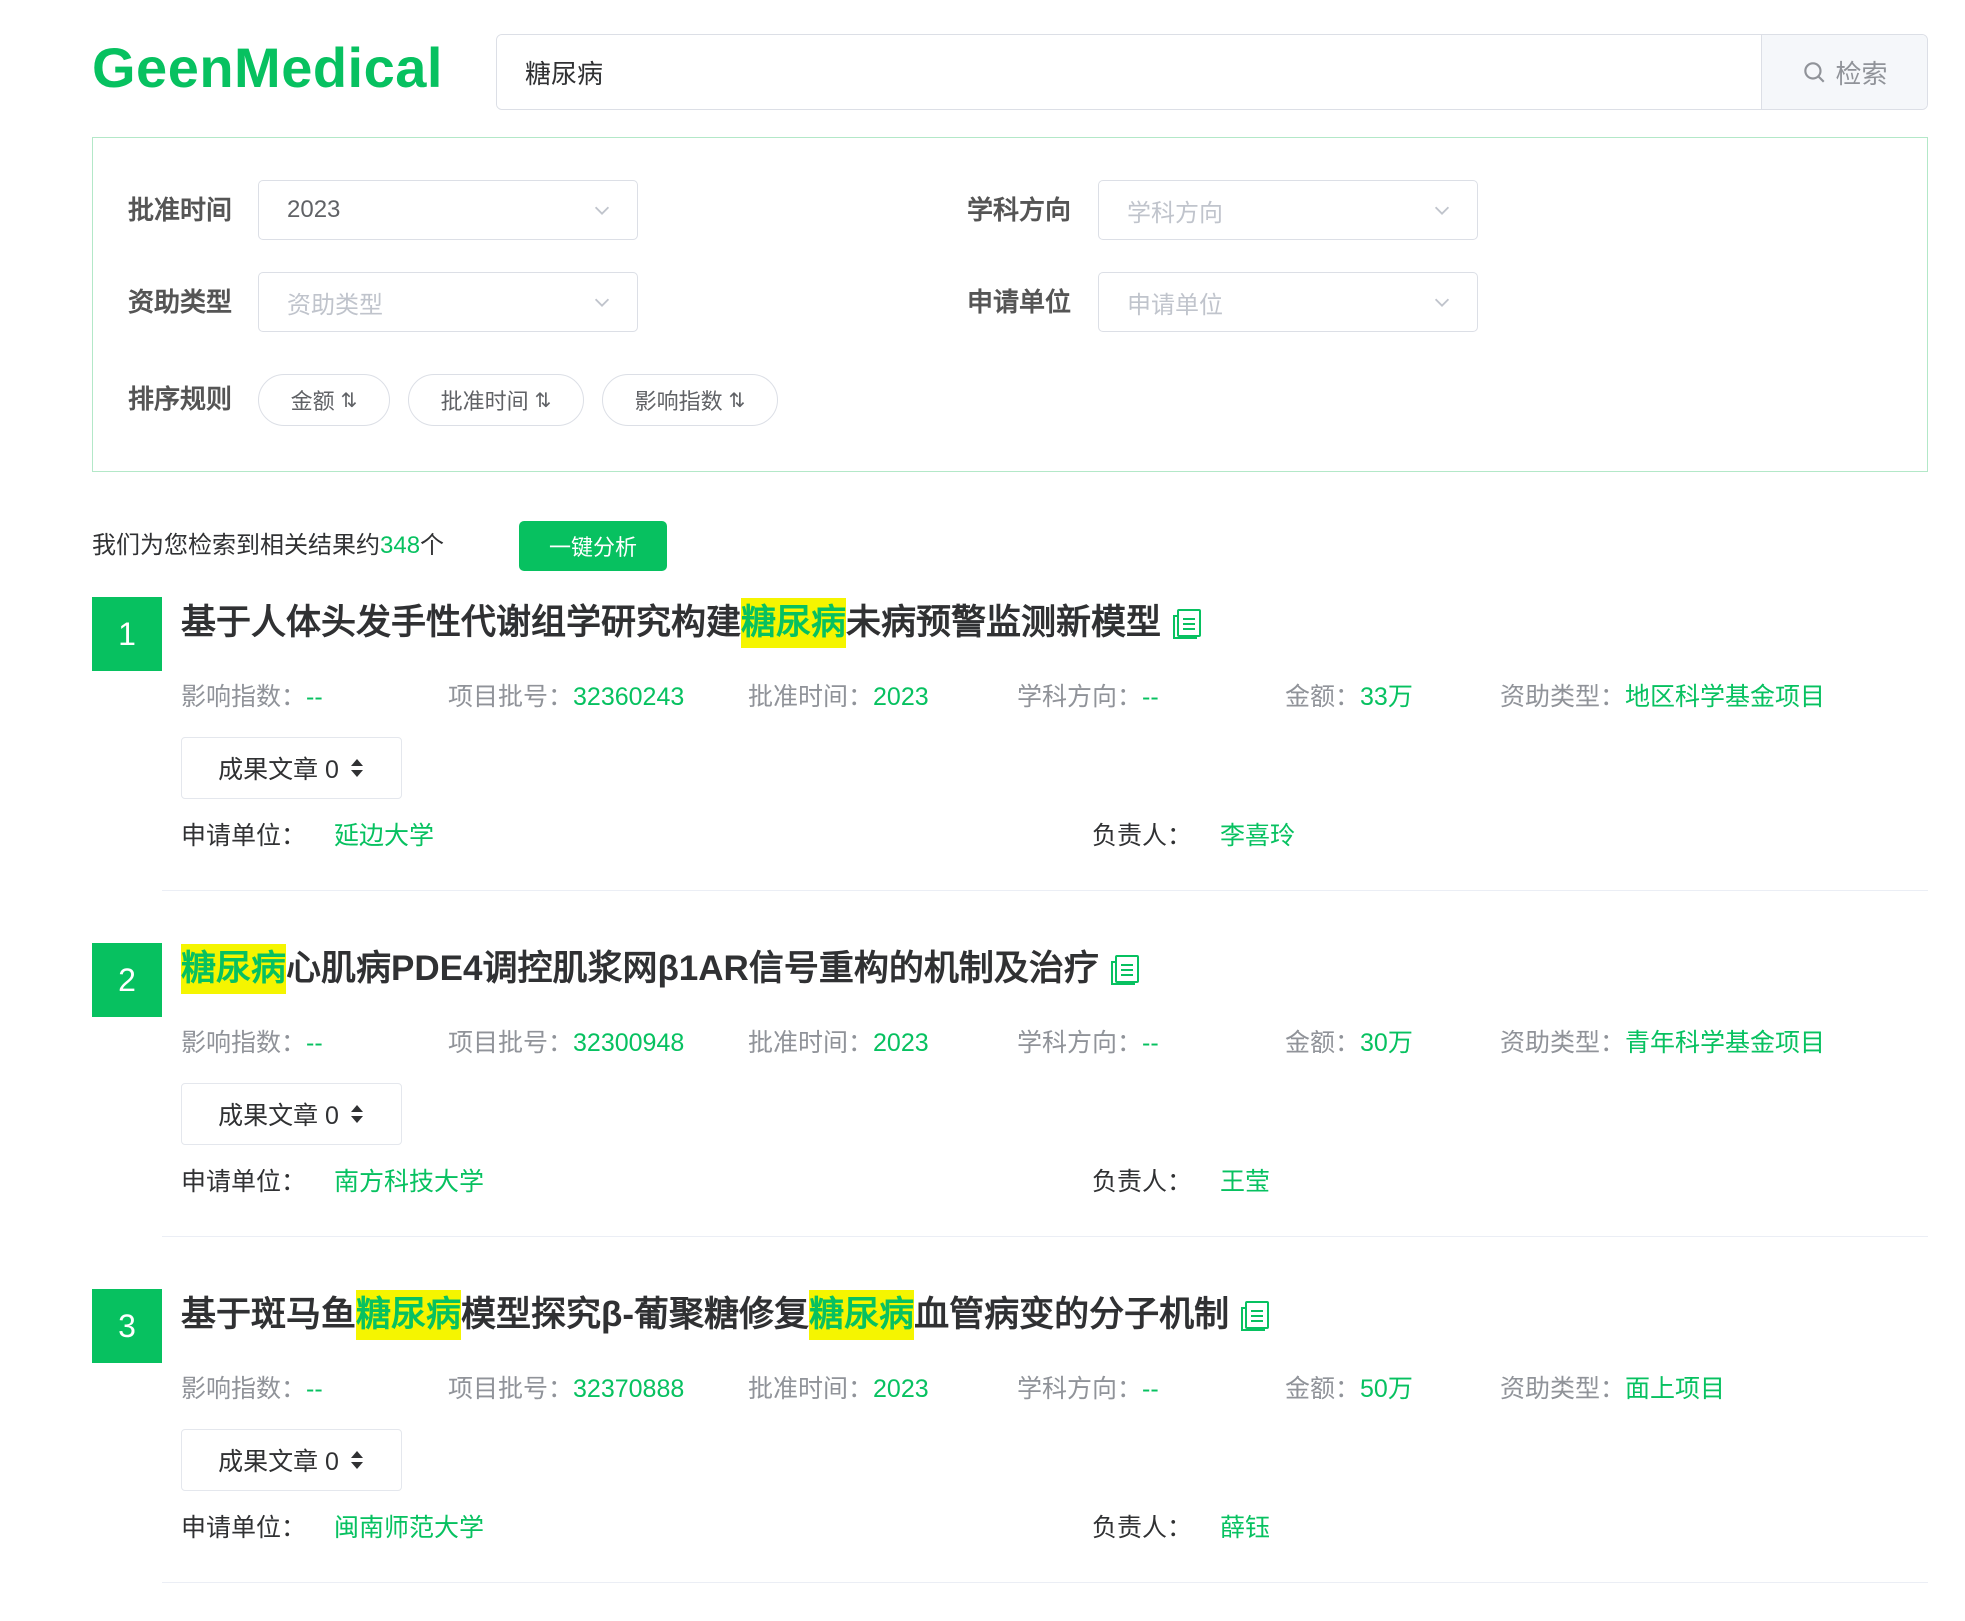  Describe the element at coordinates (1386, 1389) in the screenshot. I see `meta-value: 50万` at that location.